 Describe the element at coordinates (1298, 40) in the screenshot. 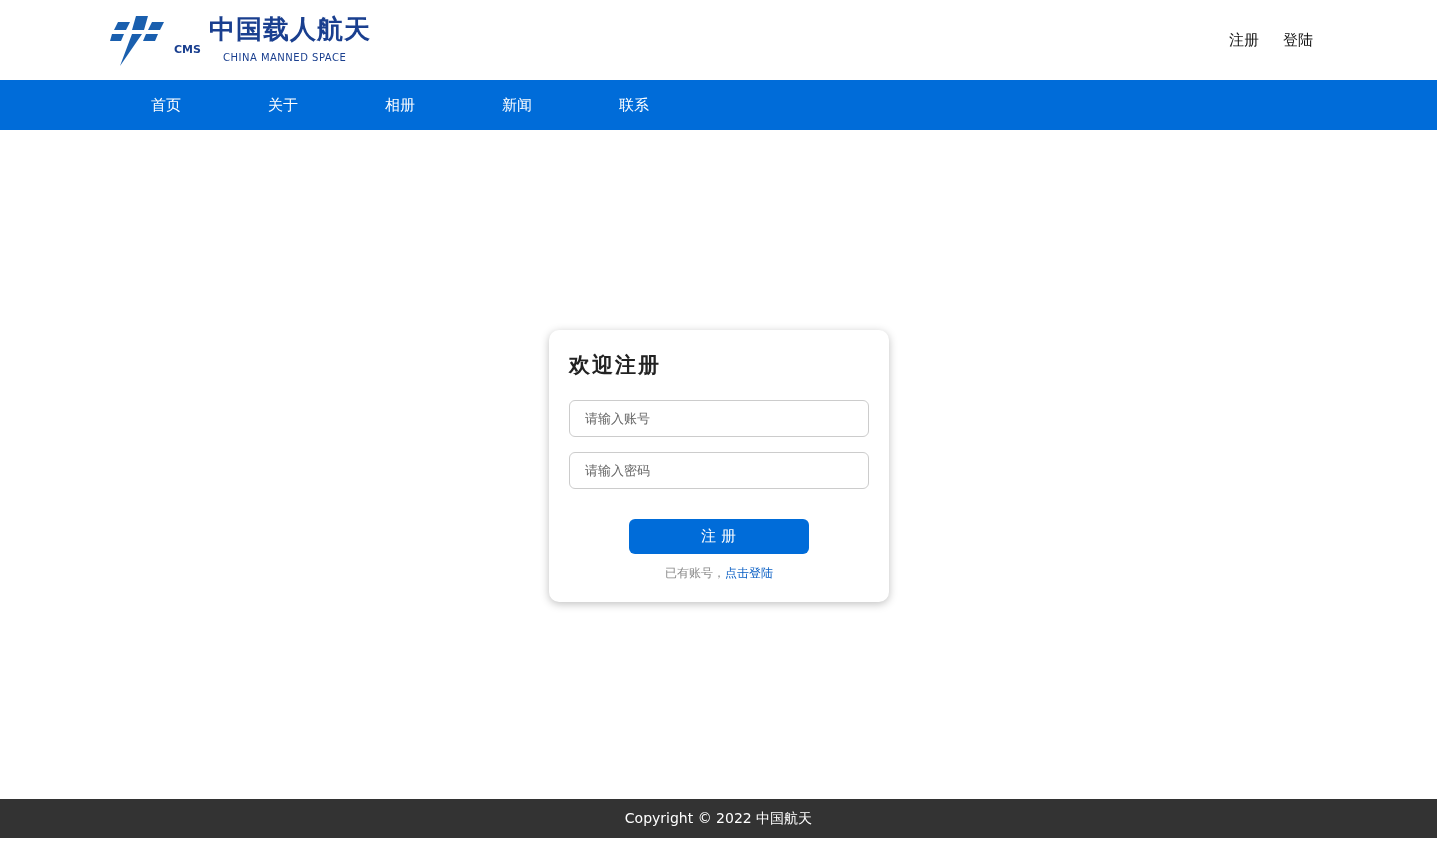

I see `header-link: 登陆` at that location.